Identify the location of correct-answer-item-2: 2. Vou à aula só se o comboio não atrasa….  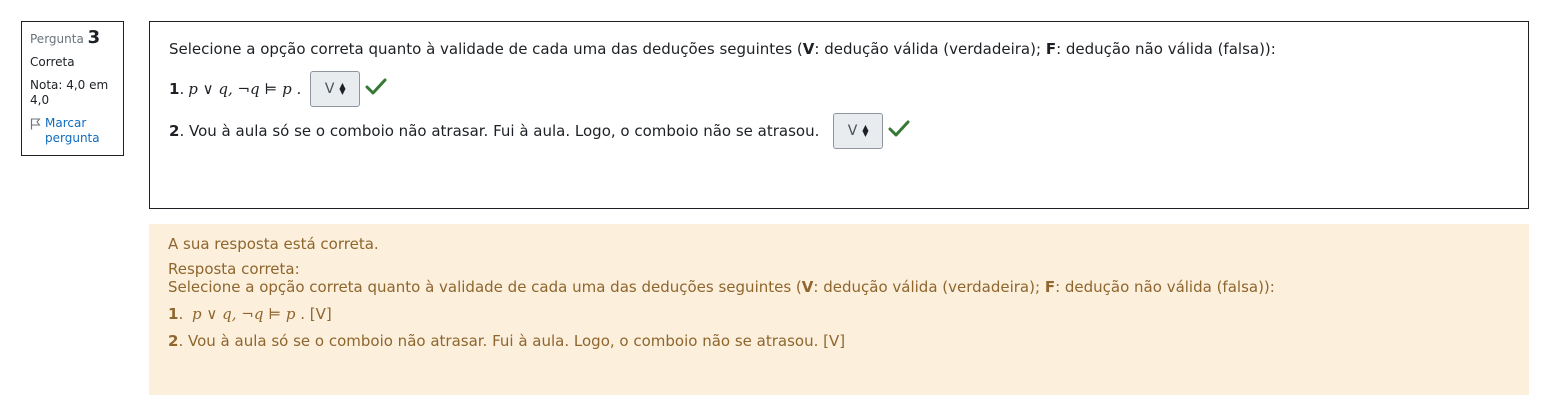
(839, 341).